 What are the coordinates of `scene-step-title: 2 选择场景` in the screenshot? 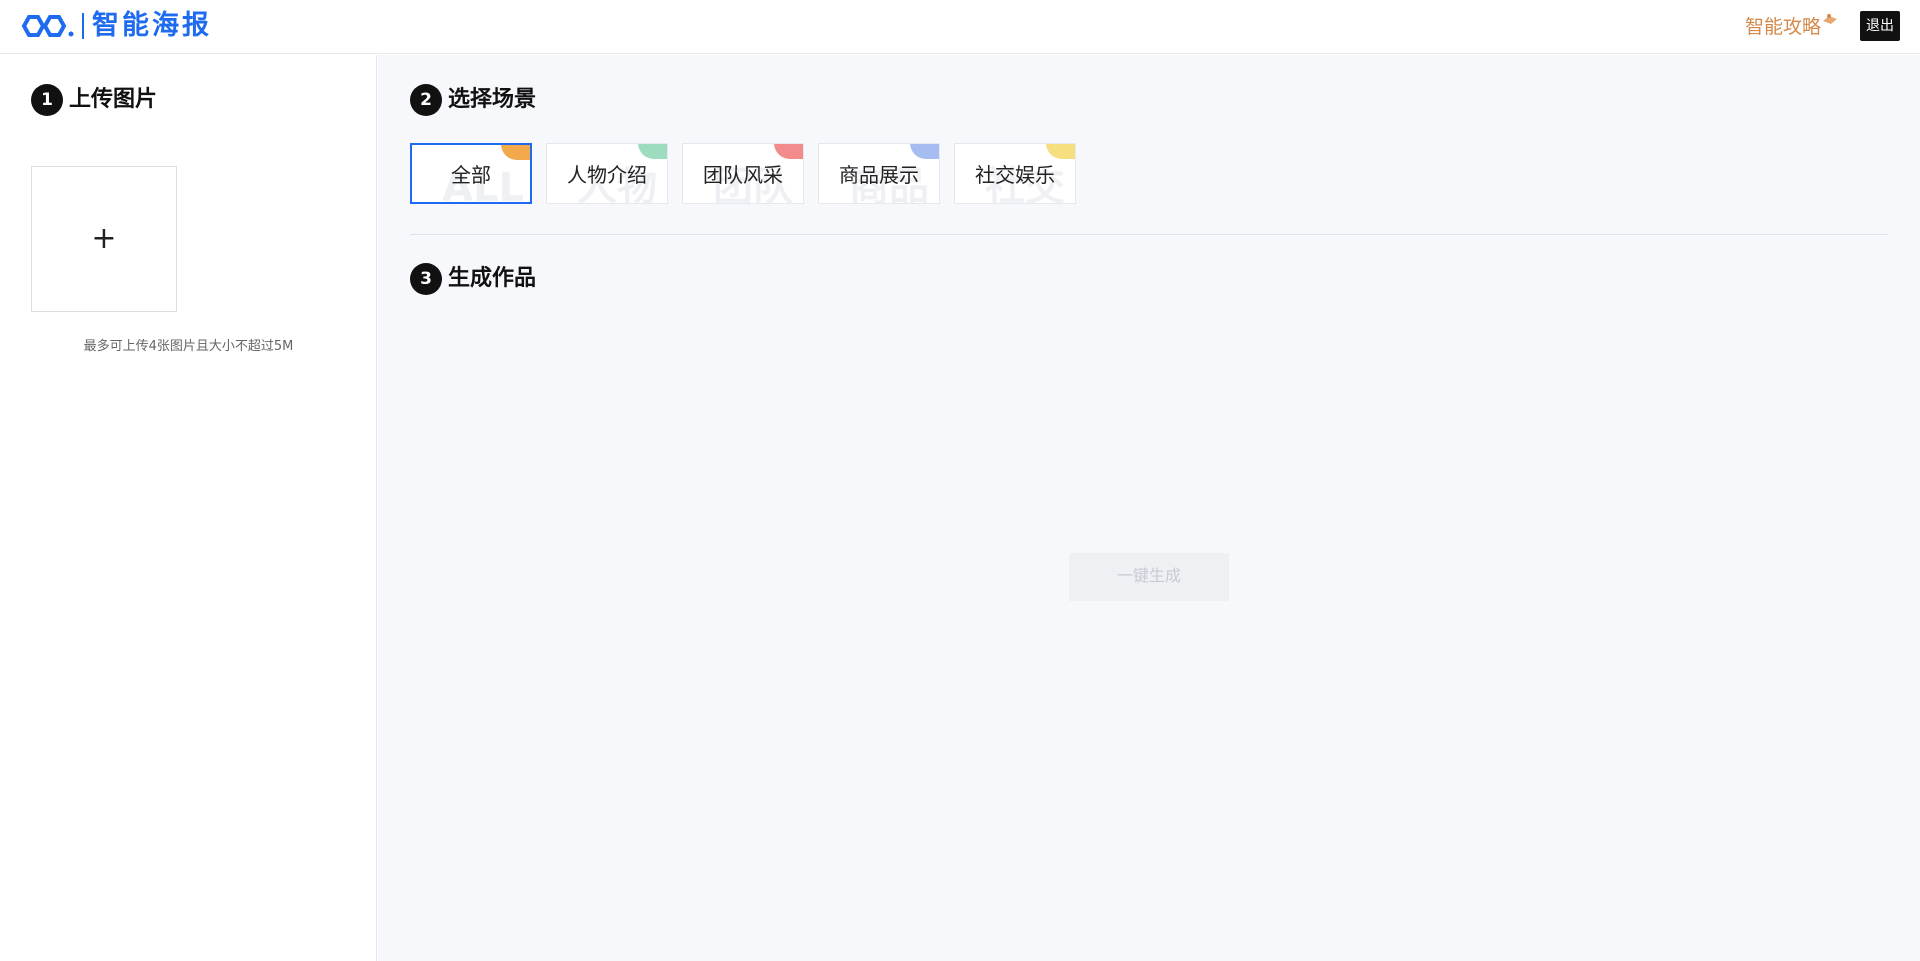 It's located at (473, 100).